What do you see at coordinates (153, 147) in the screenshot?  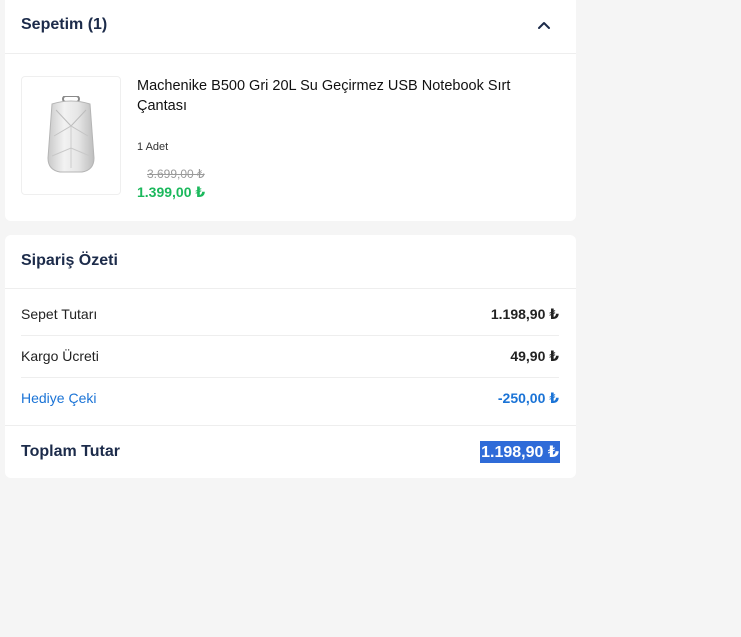 I see `product-quantity: 1 Adet` at bounding box center [153, 147].